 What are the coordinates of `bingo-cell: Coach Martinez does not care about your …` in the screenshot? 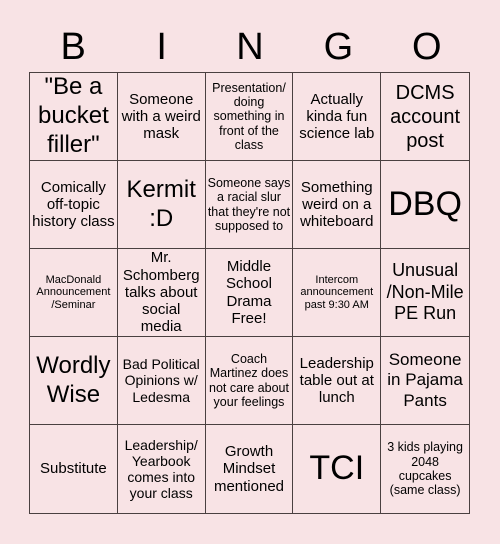 It's located at (249, 381).